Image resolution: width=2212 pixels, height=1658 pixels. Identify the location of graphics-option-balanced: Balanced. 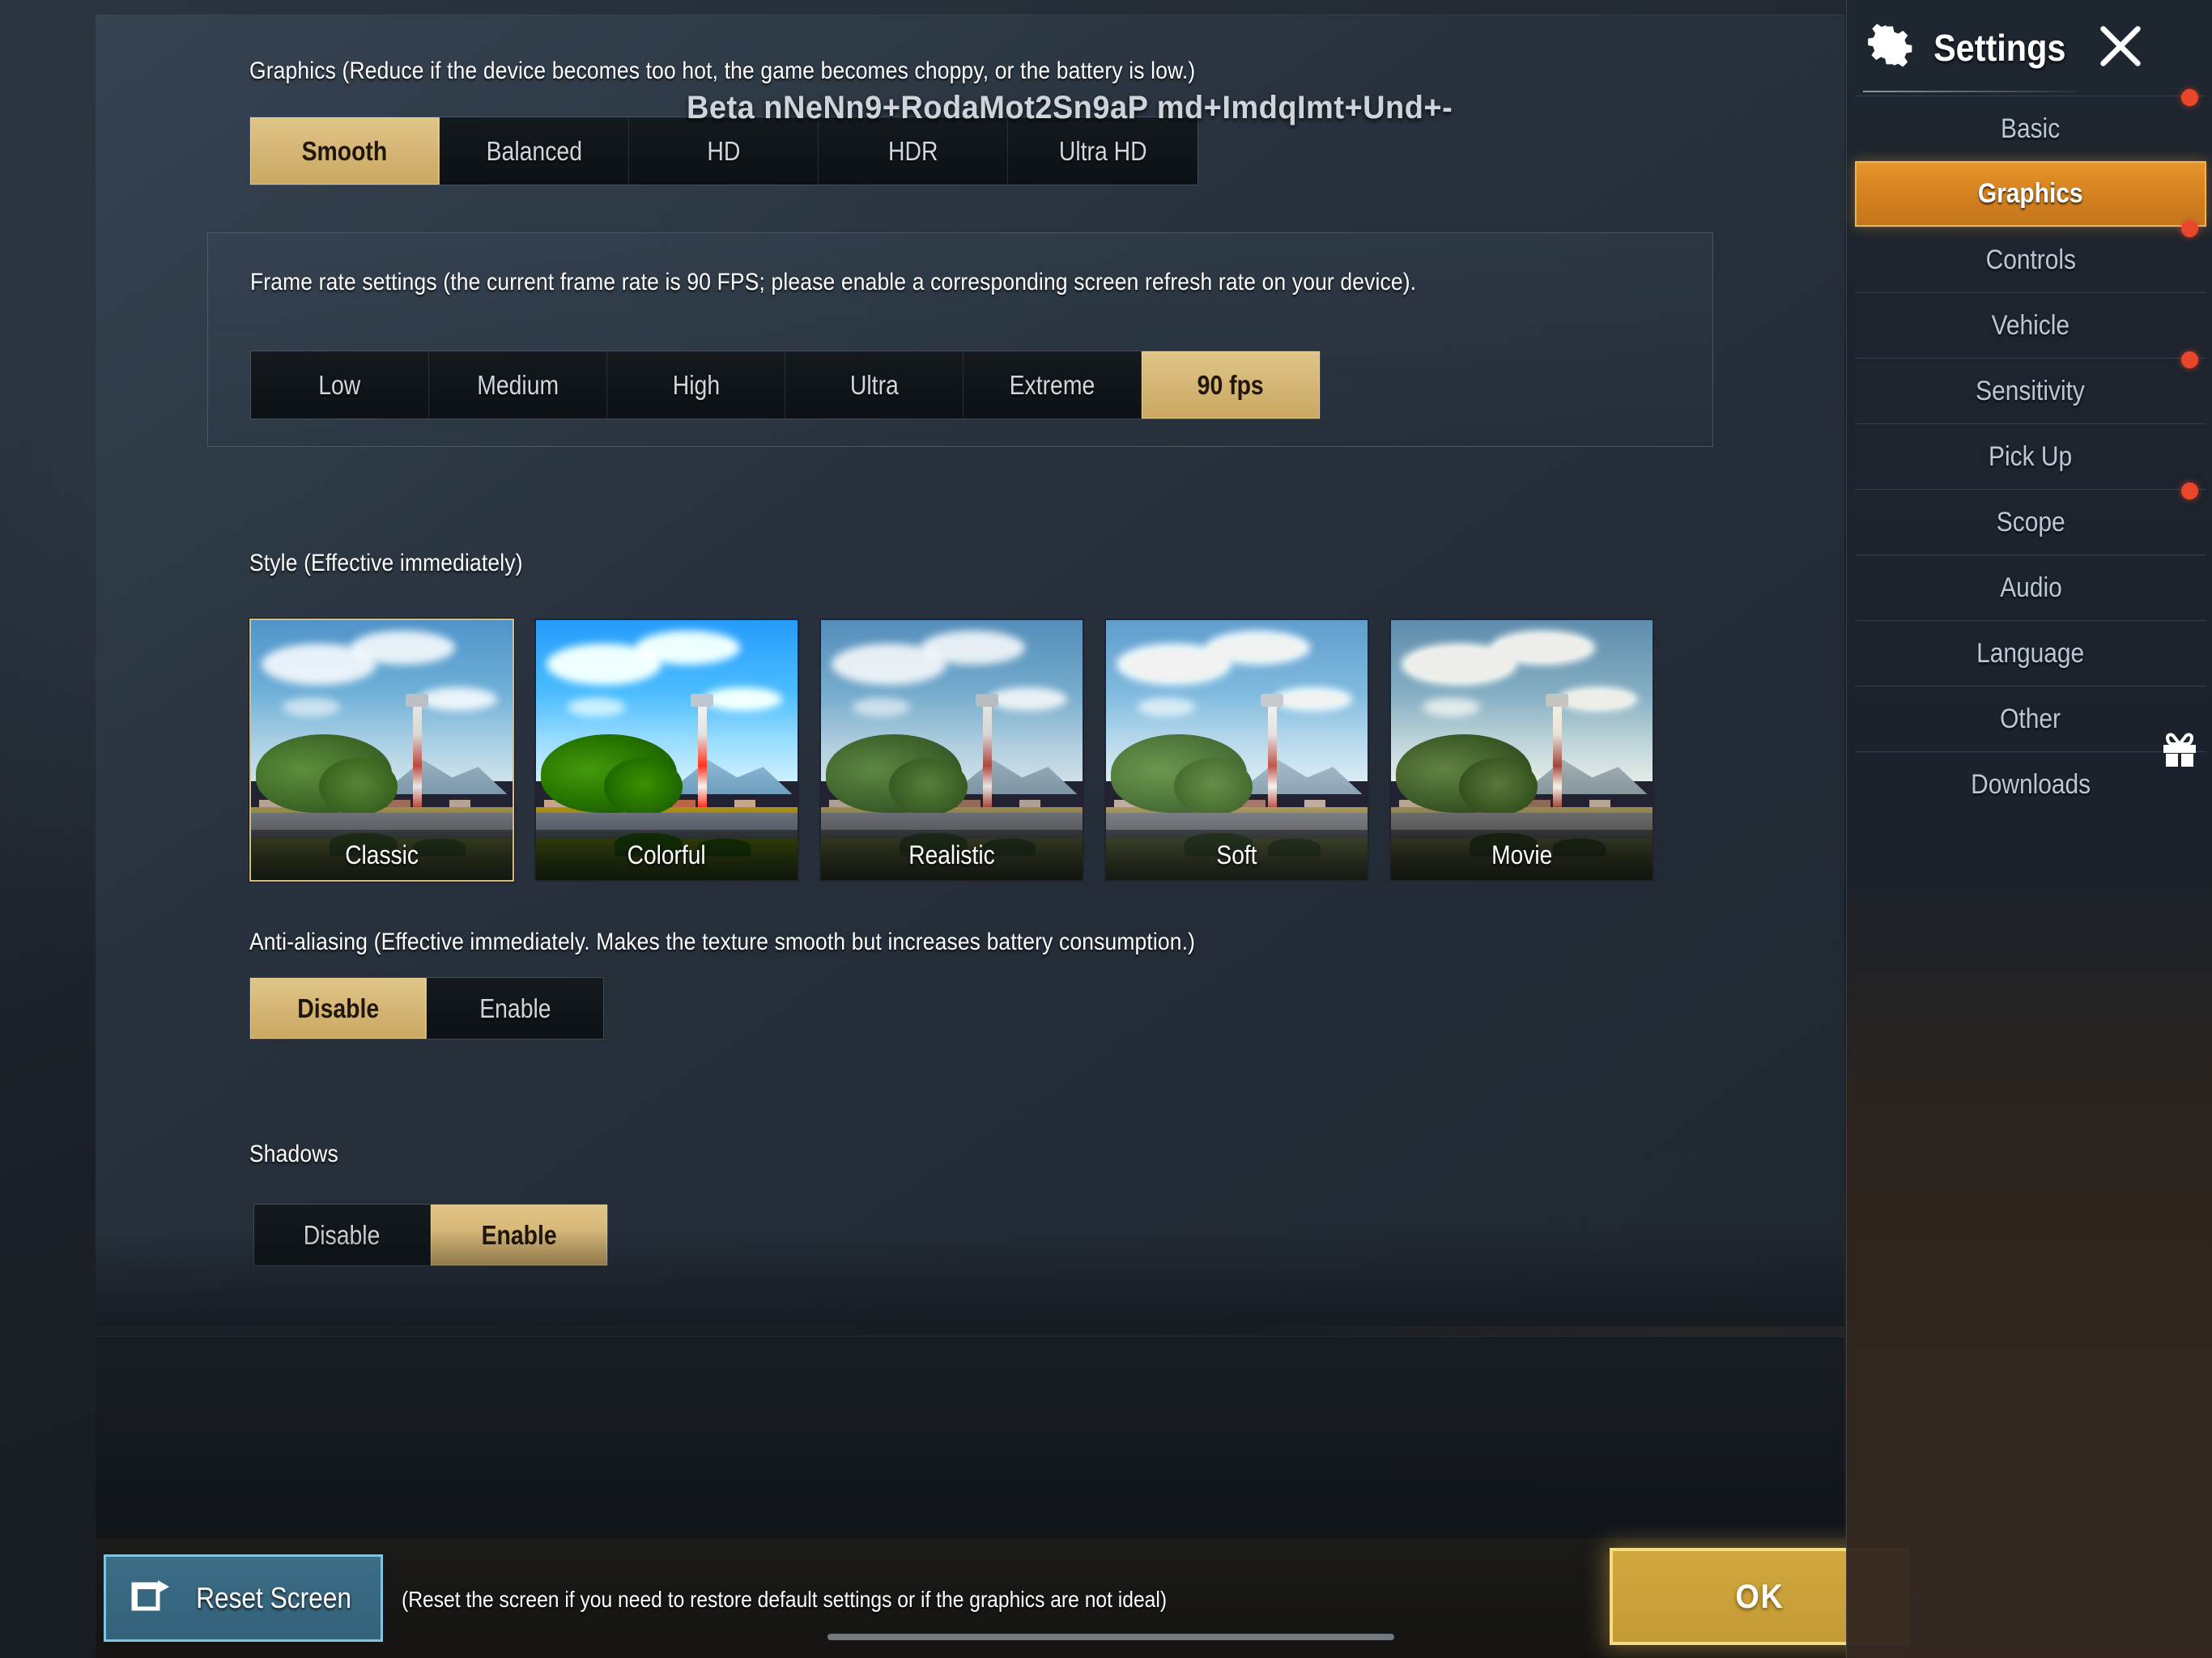
(535, 151).